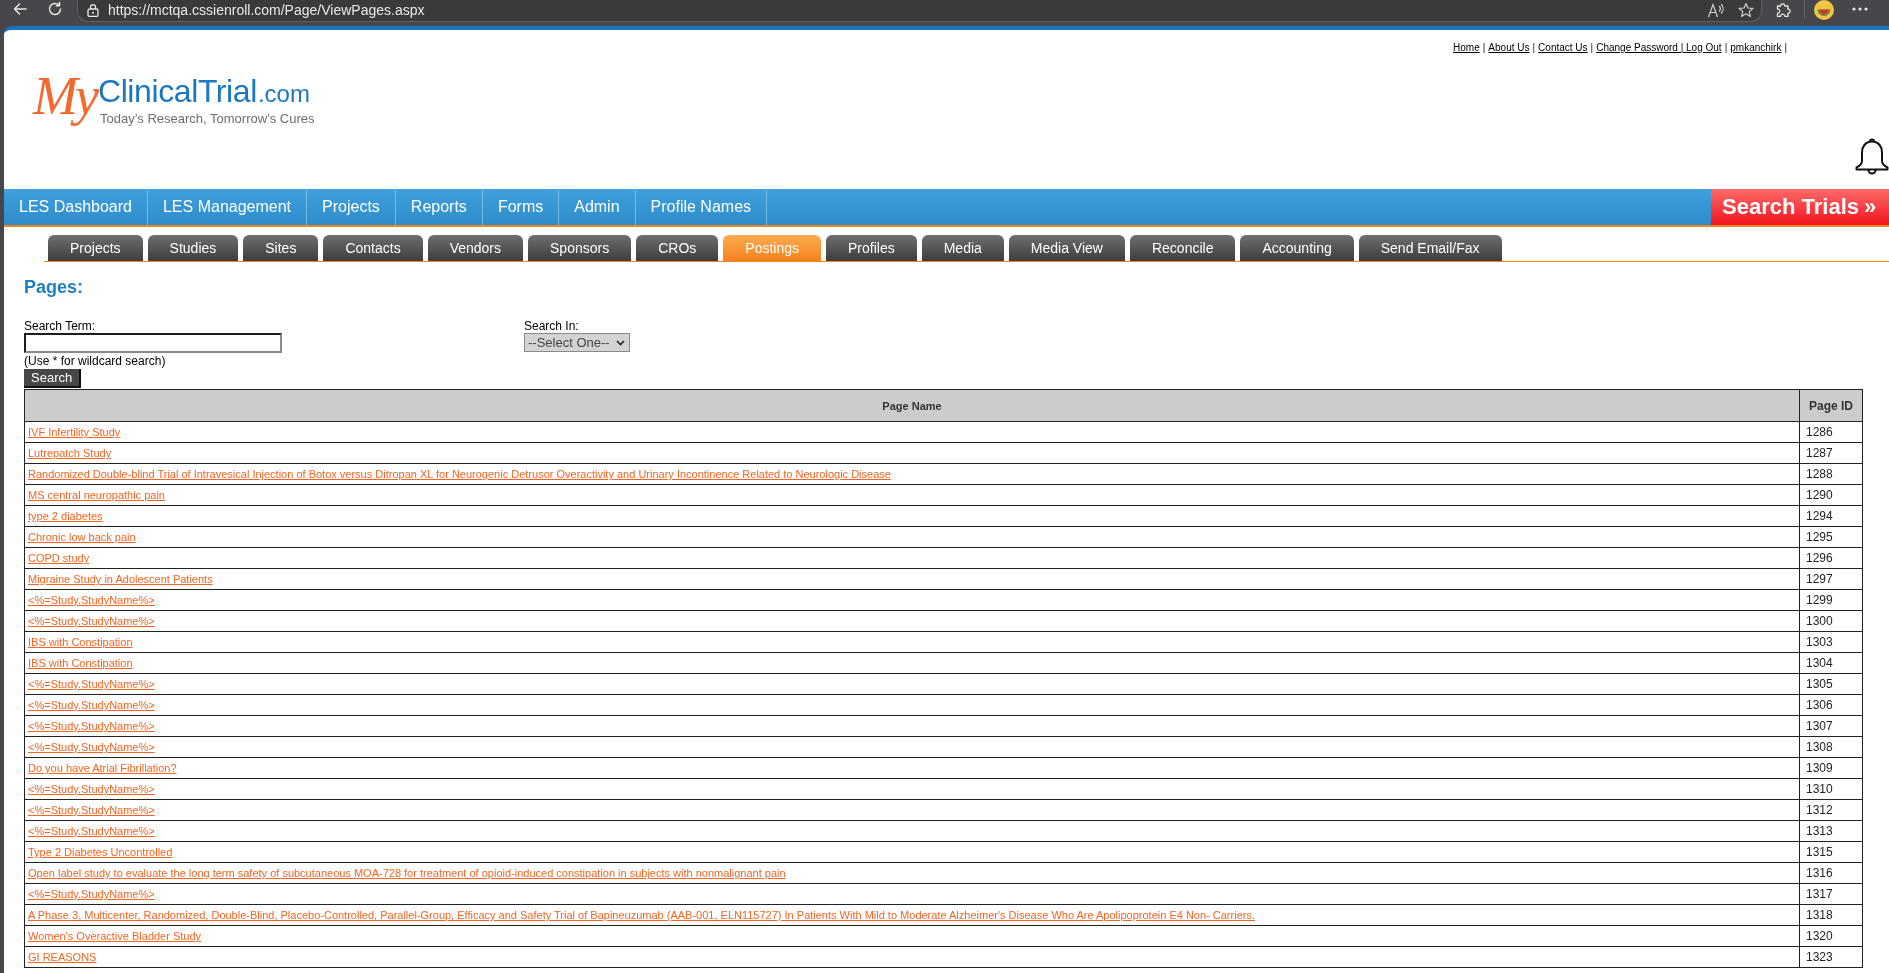  What do you see at coordinates (62, 957) in the screenshot?
I see `page-name-link: GI REASONS` at bounding box center [62, 957].